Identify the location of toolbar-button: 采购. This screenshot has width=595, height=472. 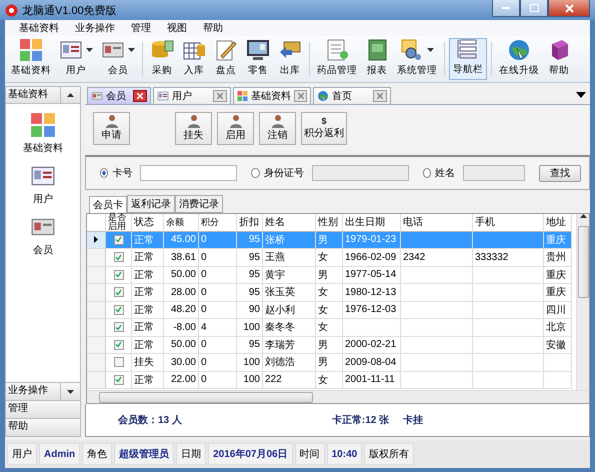
(162, 59).